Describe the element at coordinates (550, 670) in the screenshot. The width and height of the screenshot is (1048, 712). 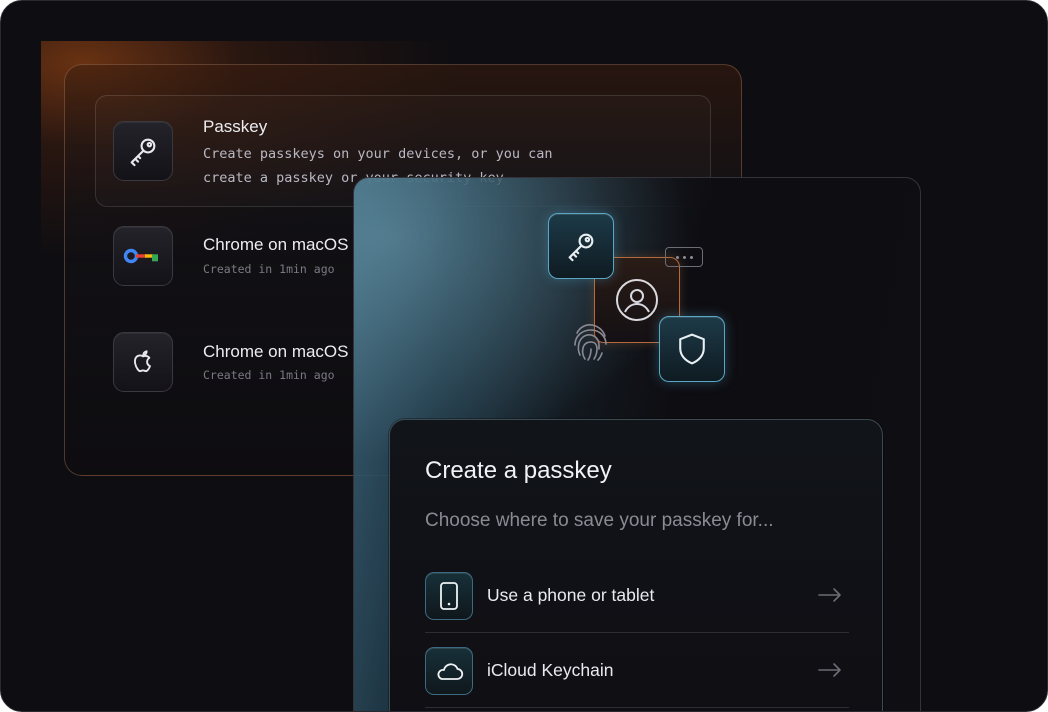
I see `option-icloud-label: iCloud Keychain` at that location.